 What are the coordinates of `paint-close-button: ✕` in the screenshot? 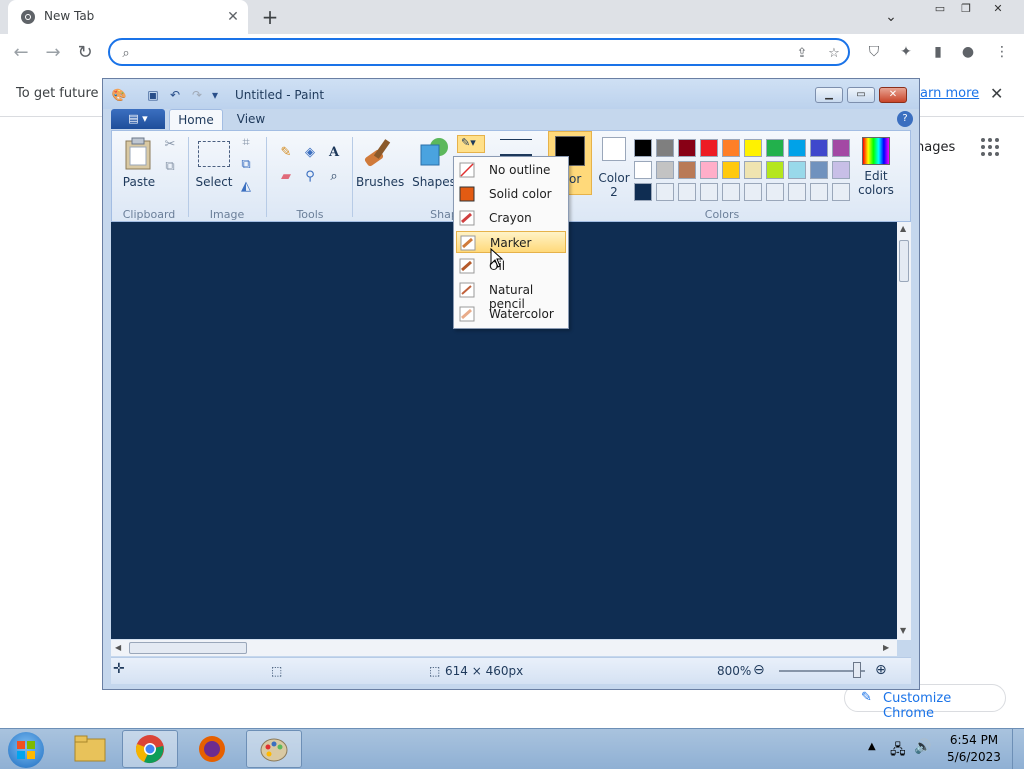 It's located at (893, 95).